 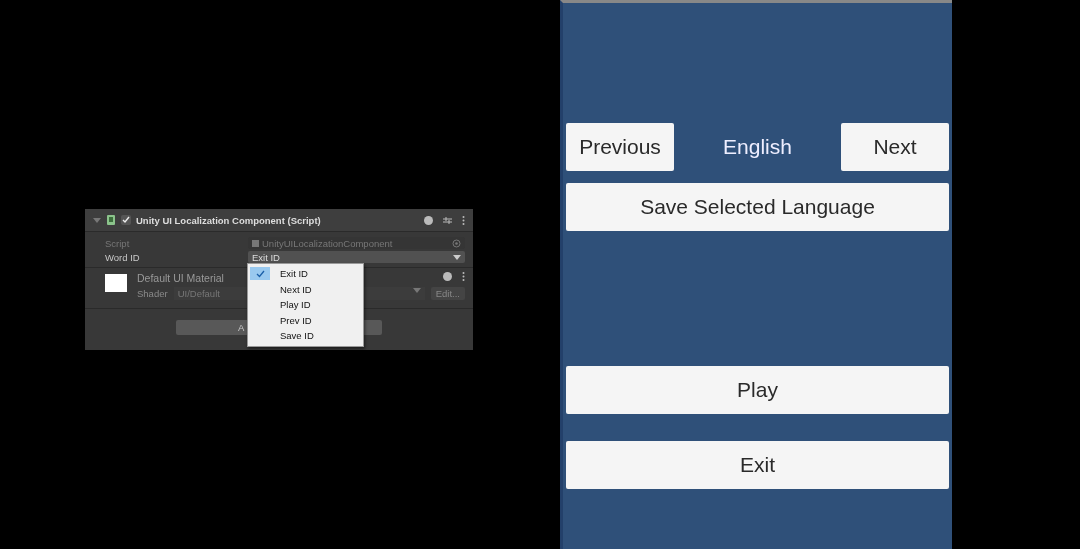 What do you see at coordinates (229, 220) in the screenshot?
I see `component-title: Unity UI Localization Component (Script)` at bounding box center [229, 220].